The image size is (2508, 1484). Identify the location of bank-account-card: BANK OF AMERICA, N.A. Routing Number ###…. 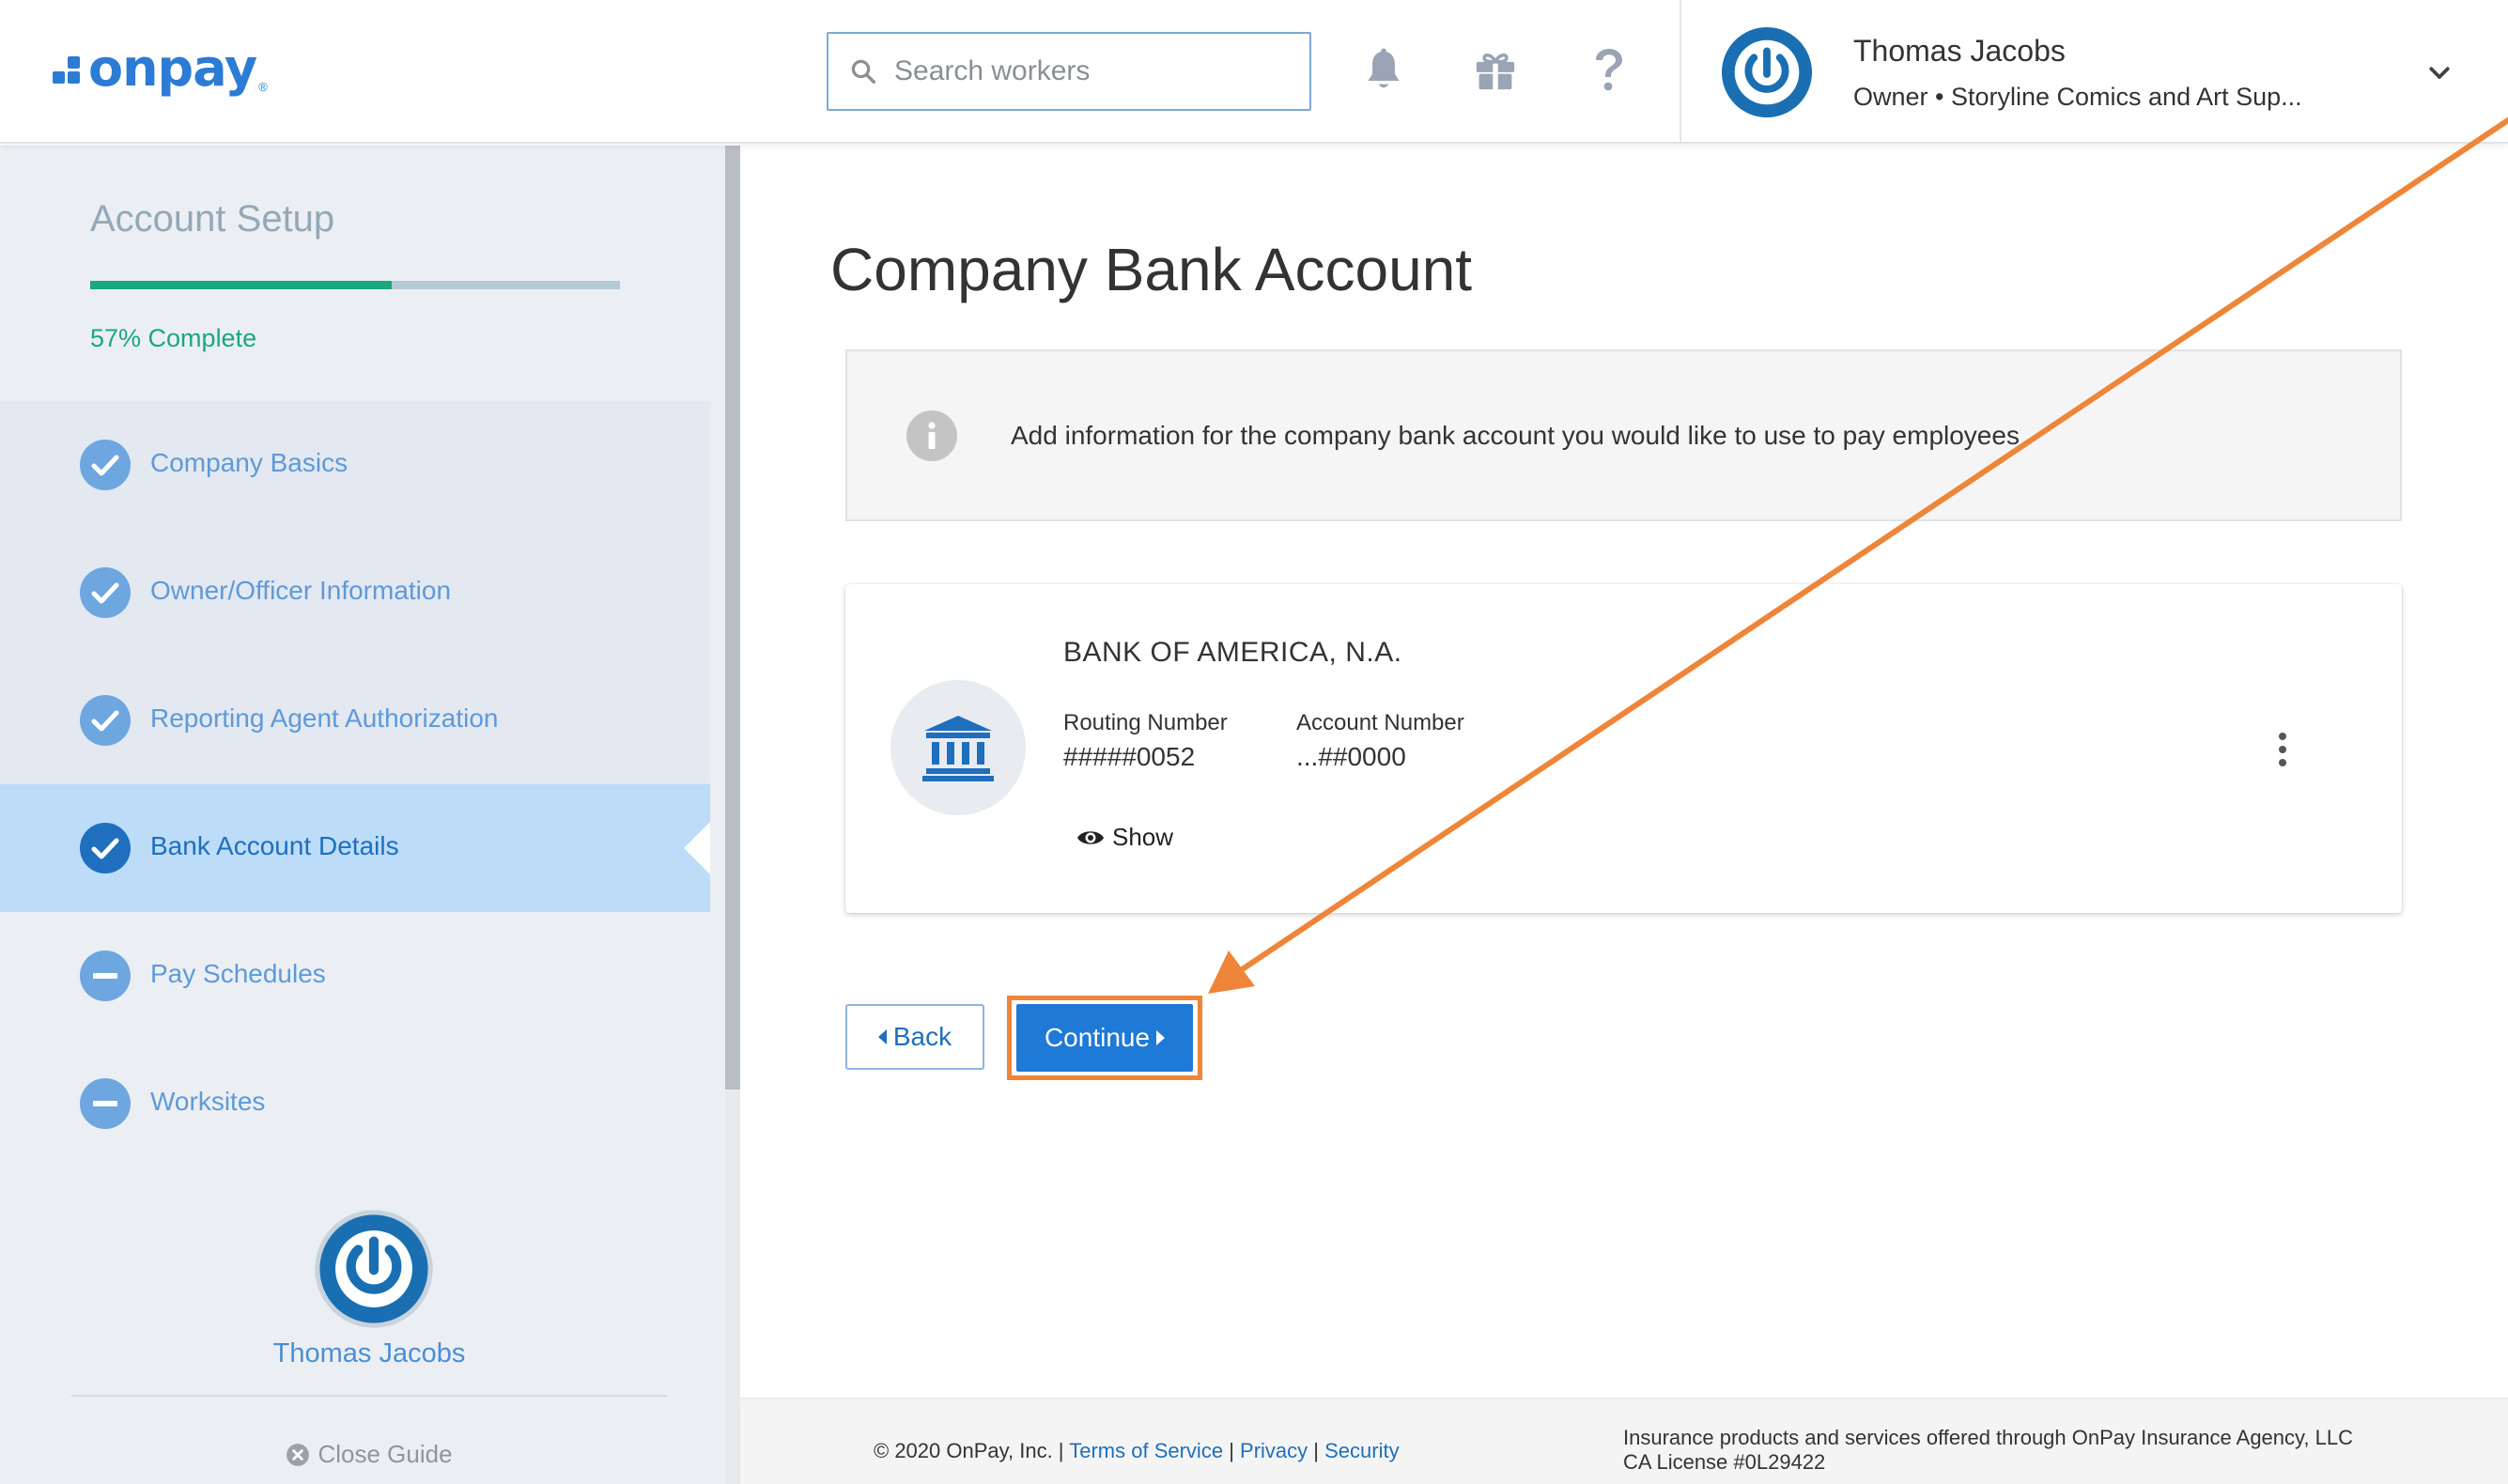
(1623, 748).